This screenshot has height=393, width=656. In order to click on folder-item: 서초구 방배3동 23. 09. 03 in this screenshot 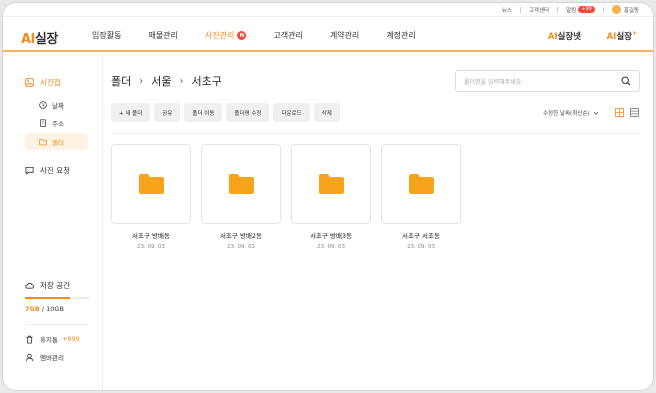, I will do `click(331, 197)`.